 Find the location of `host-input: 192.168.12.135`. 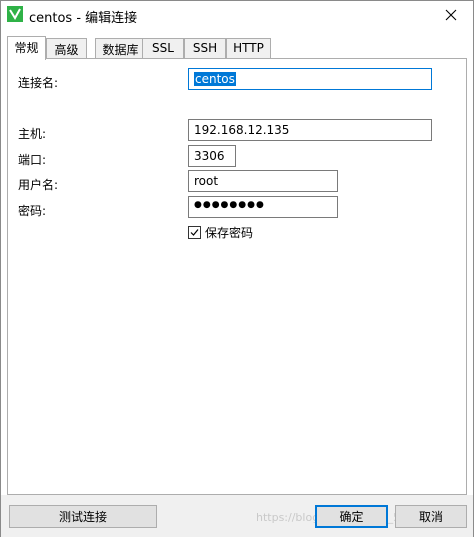

host-input: 192.168.12.135 is located at coordinates (310, 130).